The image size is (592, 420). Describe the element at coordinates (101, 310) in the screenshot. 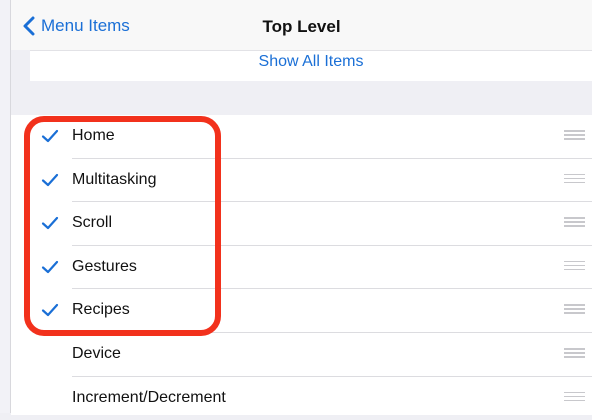

I see `list-item-label: Recipes` at that location.